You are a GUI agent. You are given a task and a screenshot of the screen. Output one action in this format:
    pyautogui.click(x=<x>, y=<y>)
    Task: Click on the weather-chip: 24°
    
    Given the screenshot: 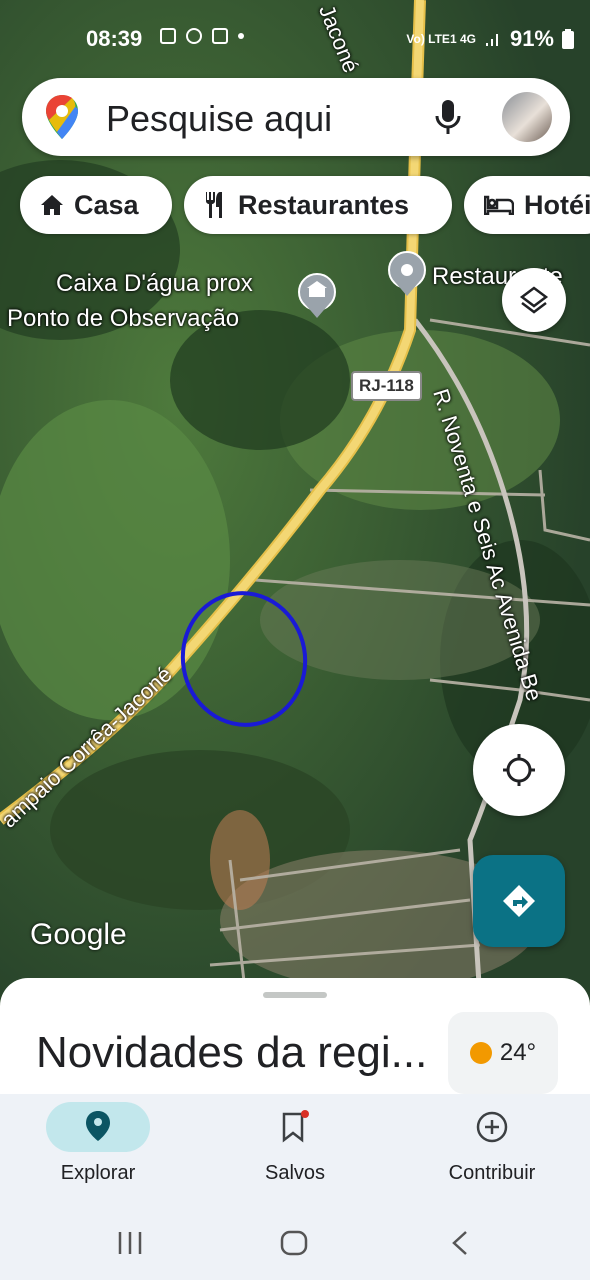 What is the action you would take?
    pyautogui.click(x=503, y=1053)
    